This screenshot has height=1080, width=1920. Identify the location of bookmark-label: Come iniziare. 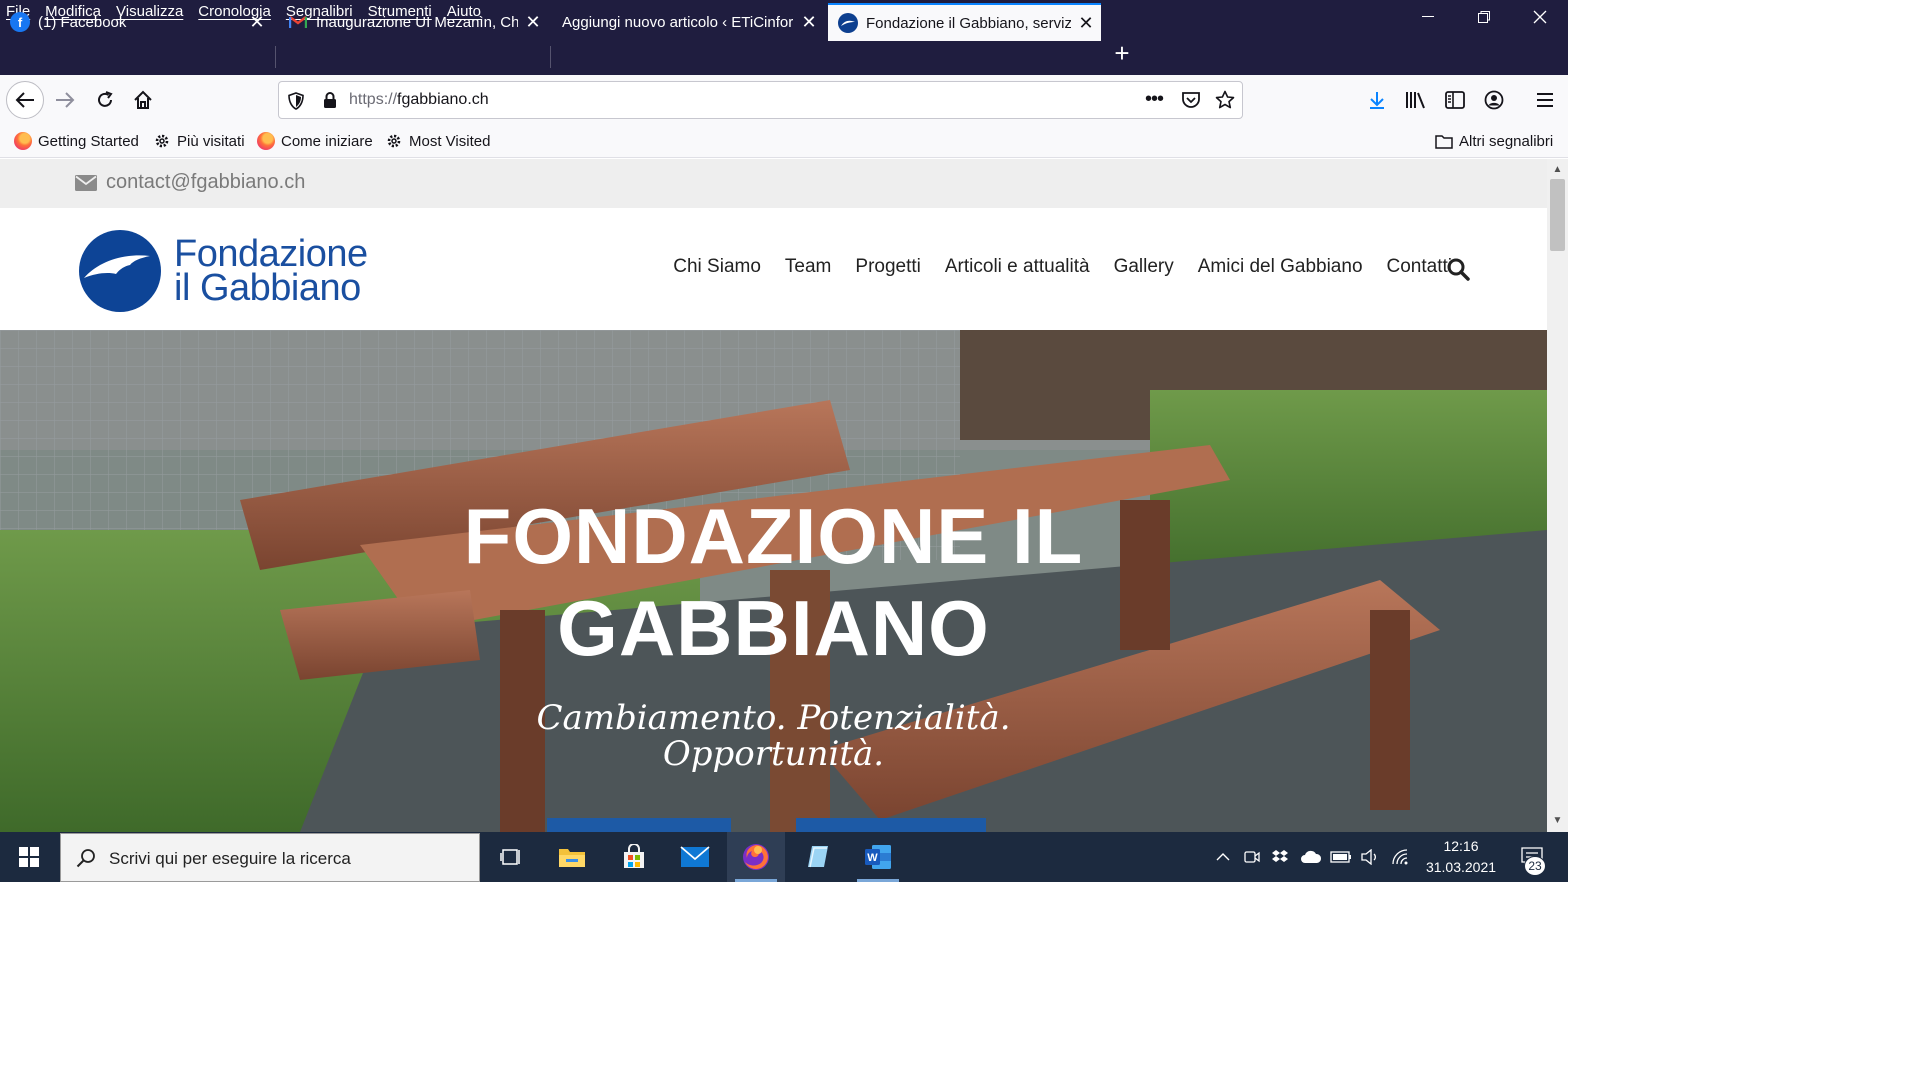
(327, 141).